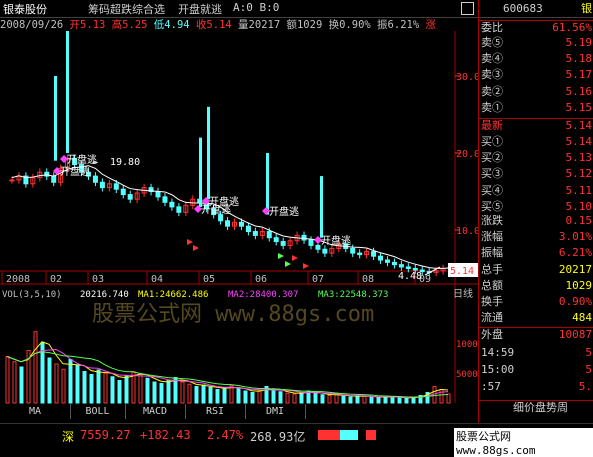 This screenshot has height=457, width=593. Describe the element at coordinates (491, 386) in the screenshot. I see `tick-row-2-label: :57` at that location.